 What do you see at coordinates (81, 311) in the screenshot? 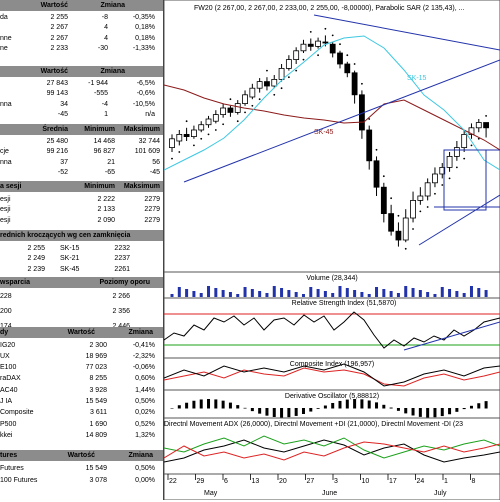
I see `support-row: 200 2 356` at bounding box center [81, 311].